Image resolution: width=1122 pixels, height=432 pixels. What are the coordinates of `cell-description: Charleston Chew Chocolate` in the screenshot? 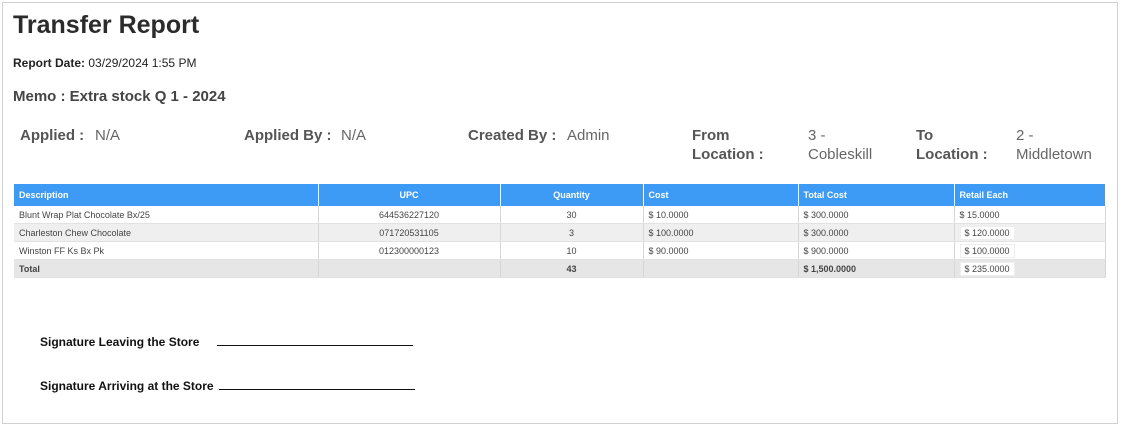 It's located at (166, 232).